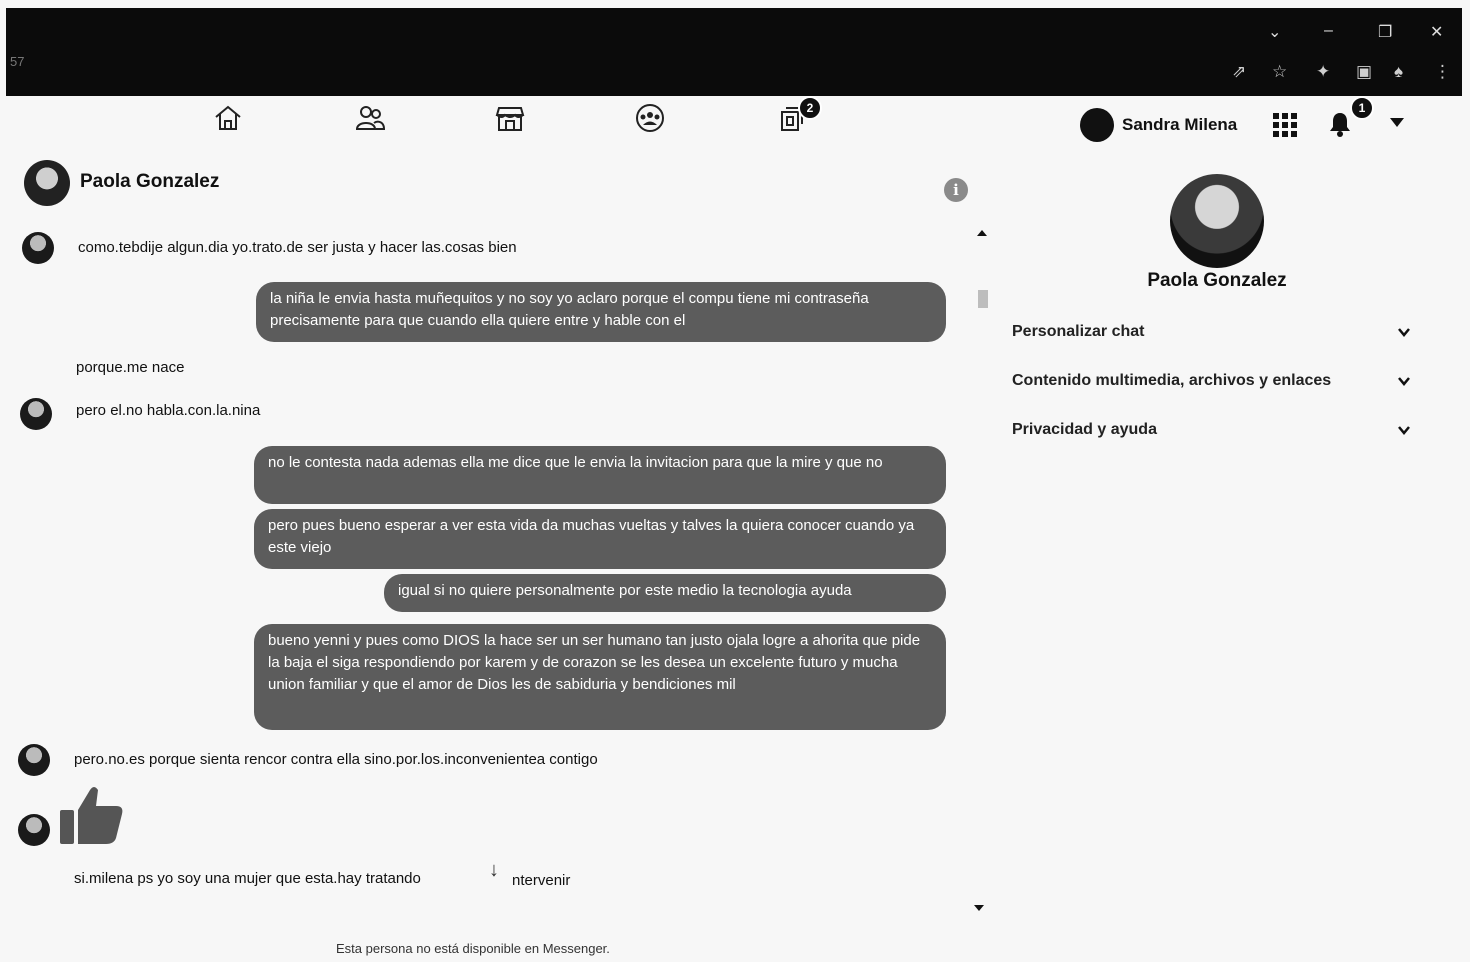 This screenshot has height=962, width=1470. Describe the element at coordinates (1340, 124) in the screenshot. I see `notifications-bell-icon` at that location.